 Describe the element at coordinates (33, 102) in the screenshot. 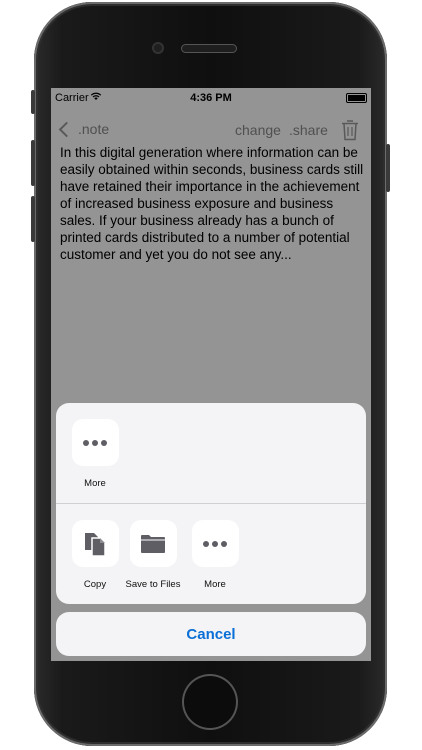

I see `mute-switch` at that location.